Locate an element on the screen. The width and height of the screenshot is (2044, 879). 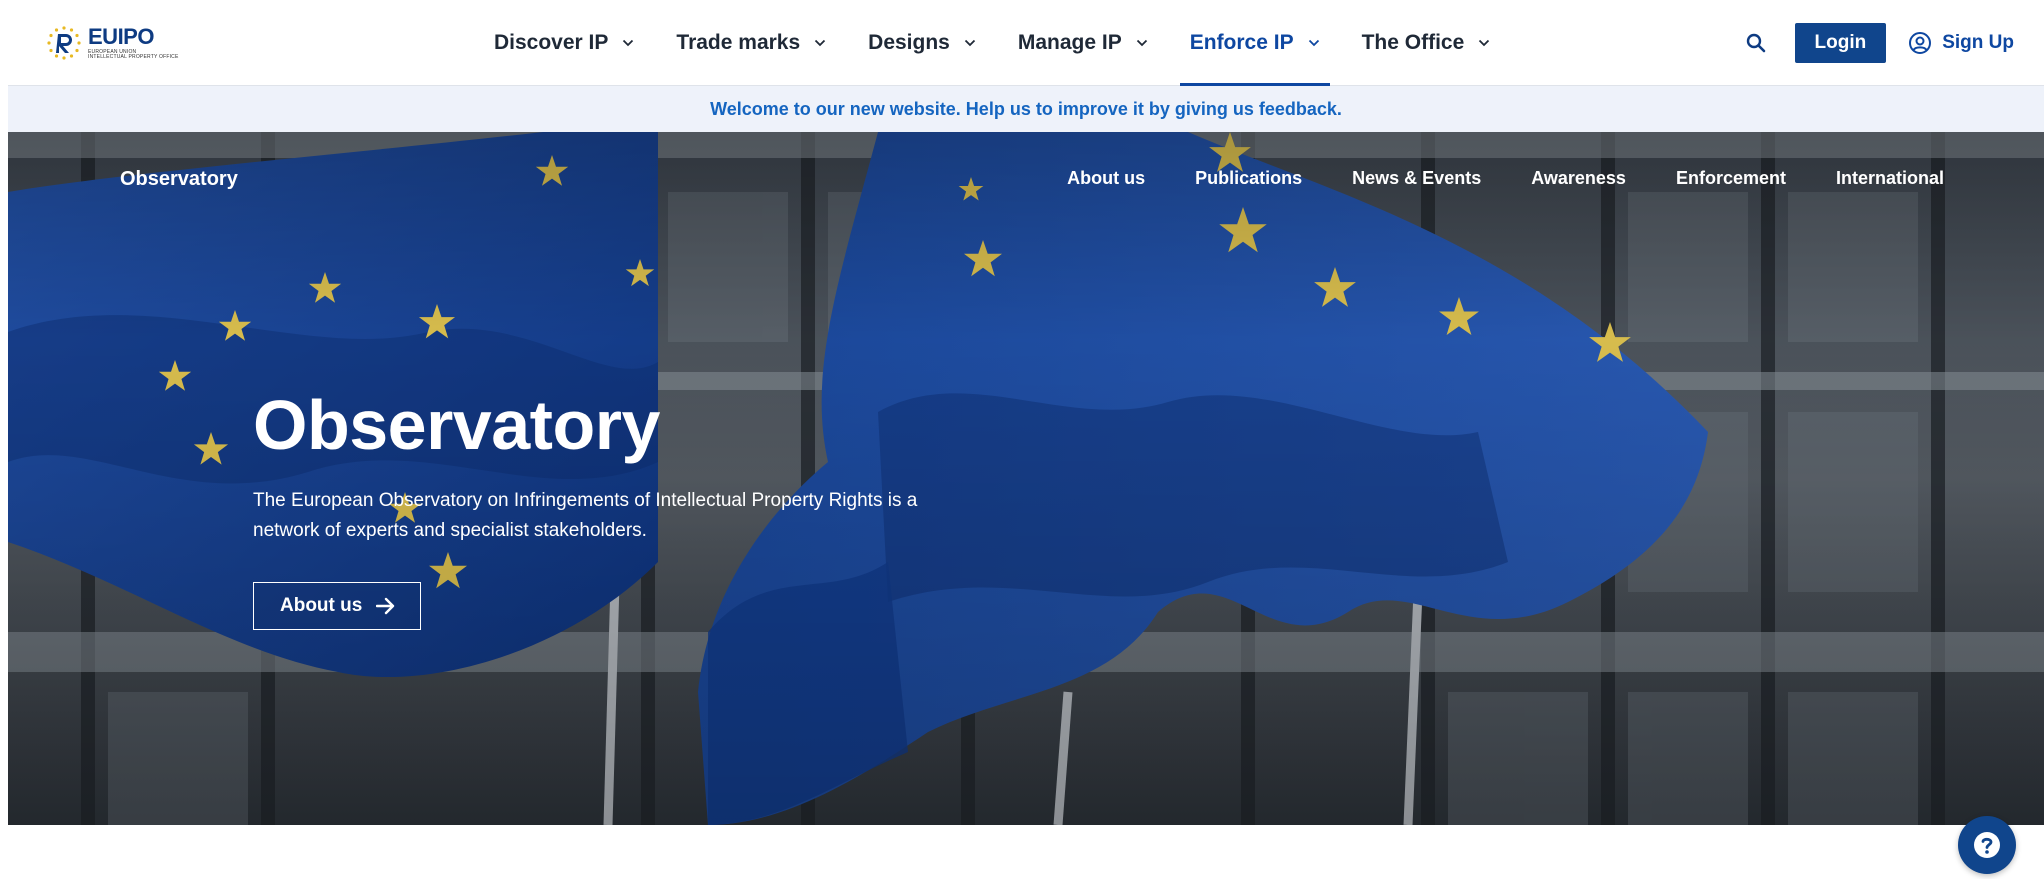
about-us-button: About us is located at coordinates (337, 606).